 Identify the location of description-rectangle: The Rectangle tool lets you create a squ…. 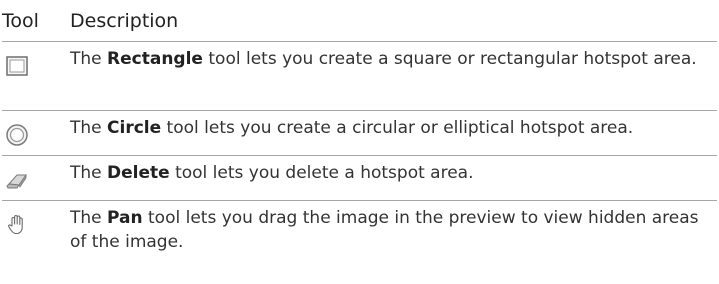
(383, 59).